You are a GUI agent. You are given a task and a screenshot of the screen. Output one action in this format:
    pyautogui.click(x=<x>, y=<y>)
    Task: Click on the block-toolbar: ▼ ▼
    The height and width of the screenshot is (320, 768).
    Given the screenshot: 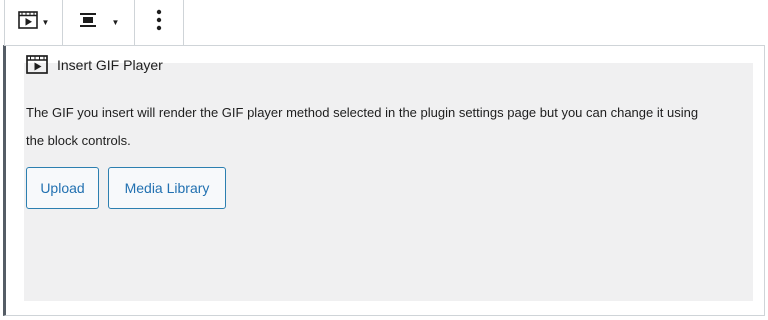 What is the action you would take?
    pyautogui.click(x=94, y=23)
    